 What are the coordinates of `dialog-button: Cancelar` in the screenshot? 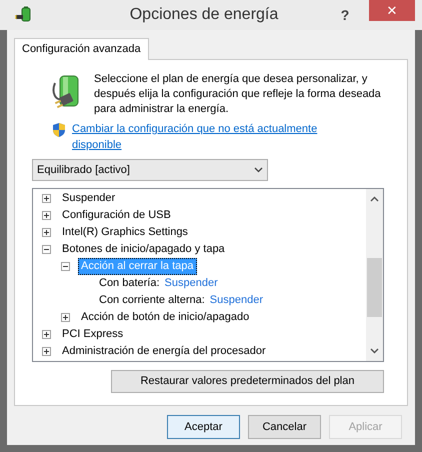 It's located at (284, 427).